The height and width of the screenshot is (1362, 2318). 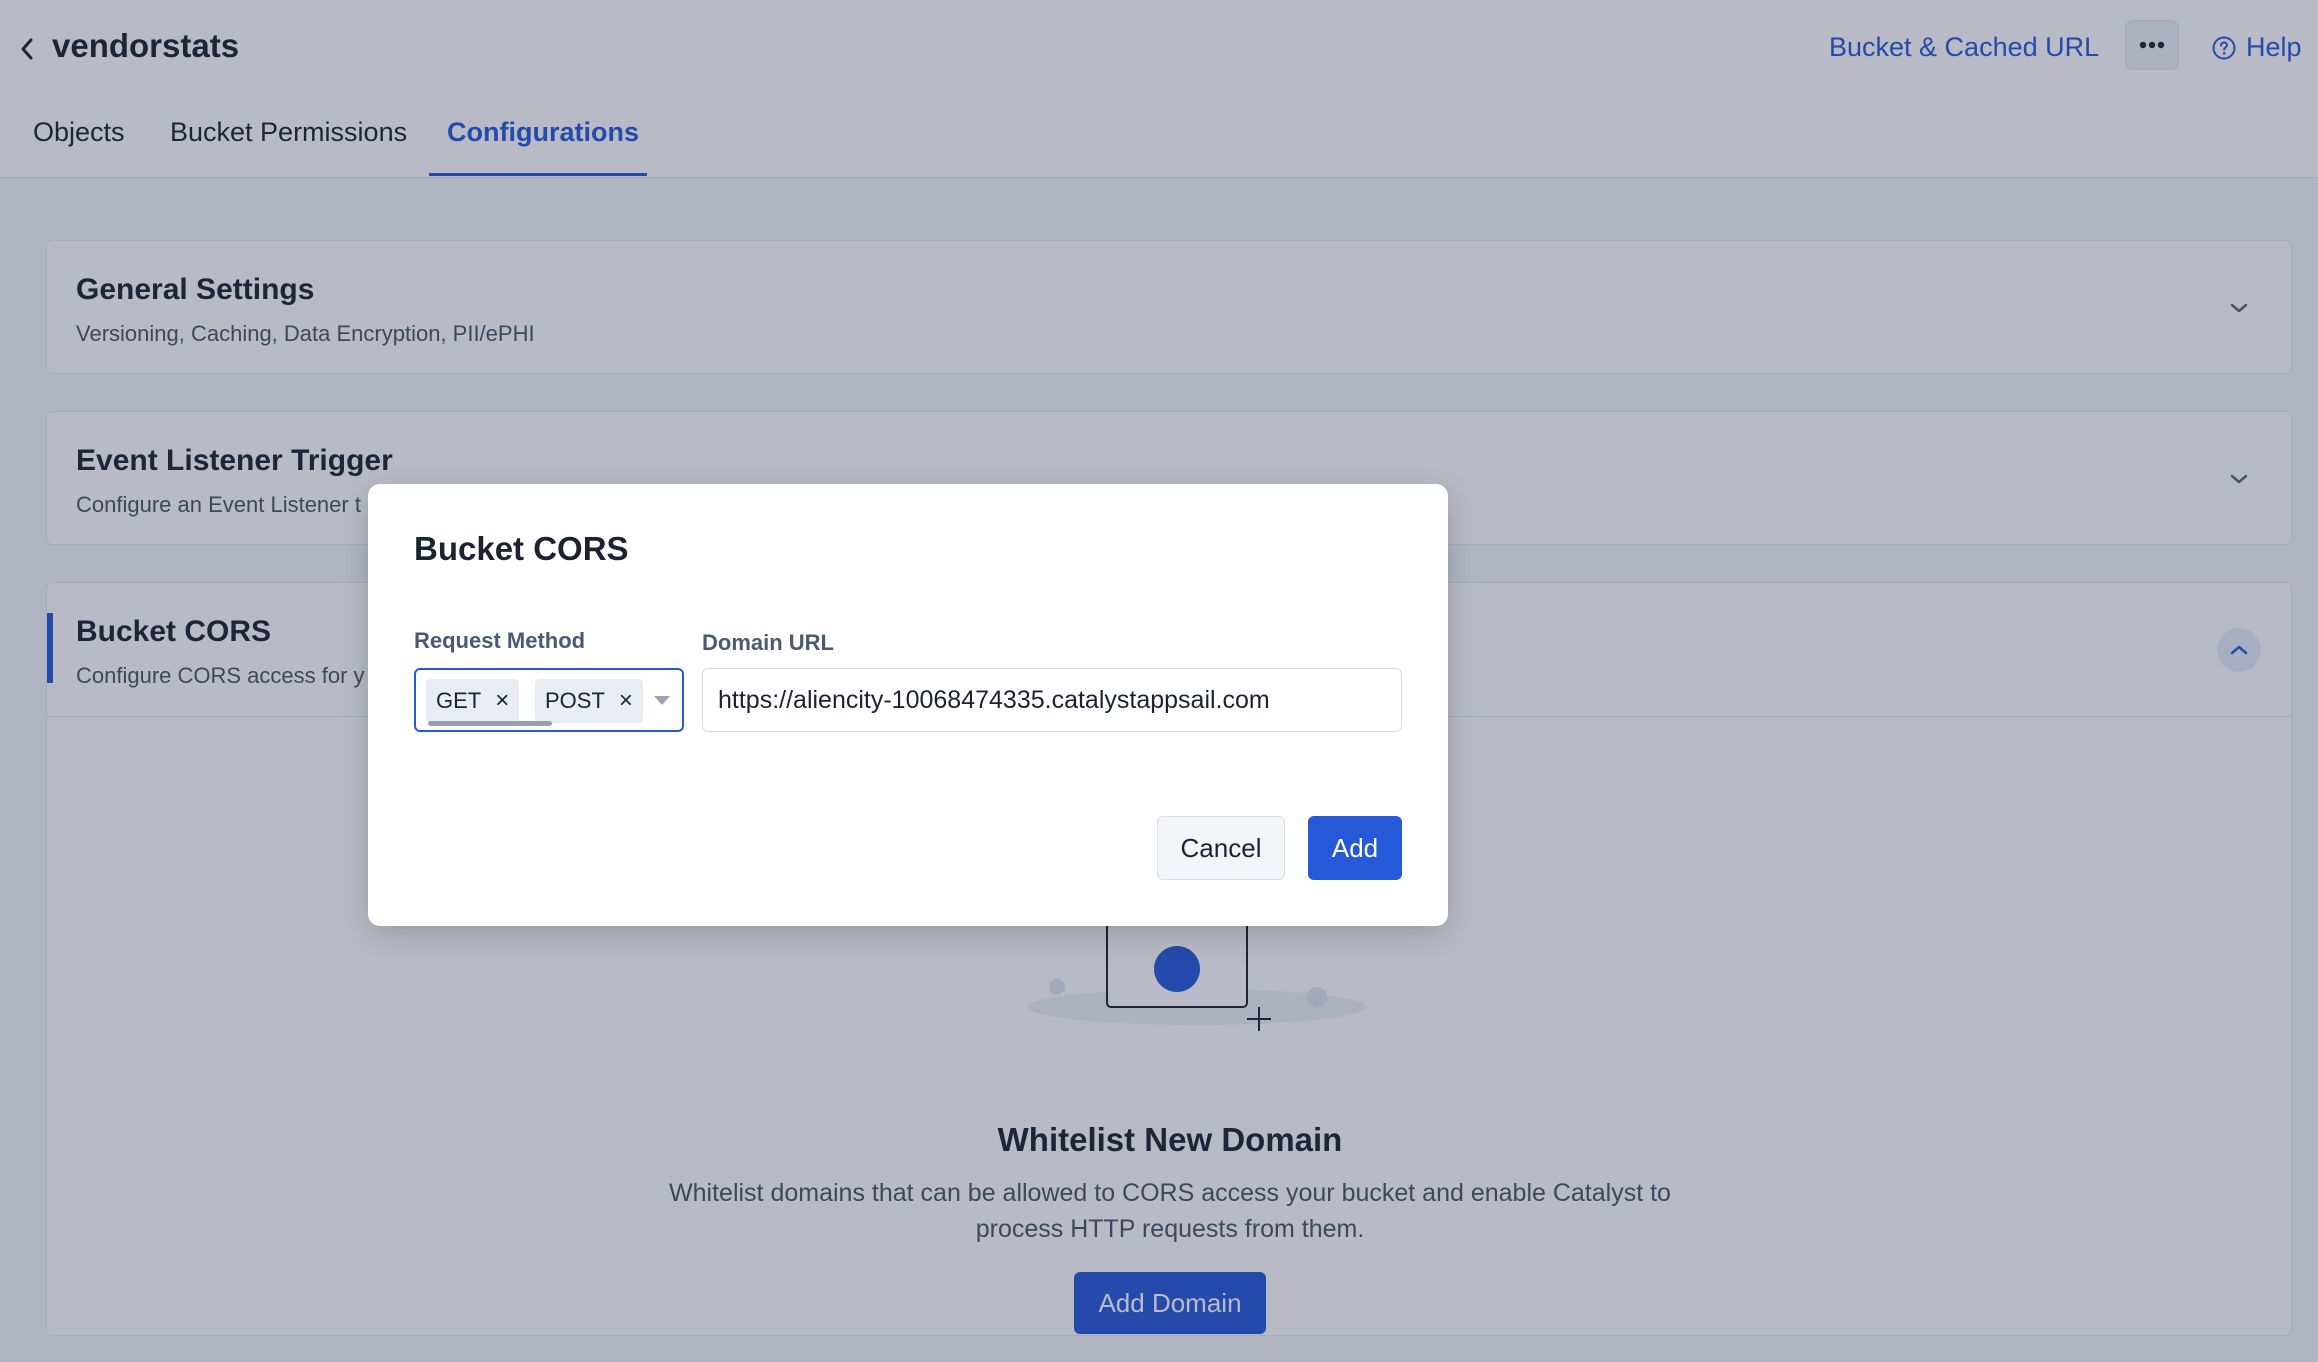 I want to click on request-method-select: GET × POST ×, so click(x=549, y=700).